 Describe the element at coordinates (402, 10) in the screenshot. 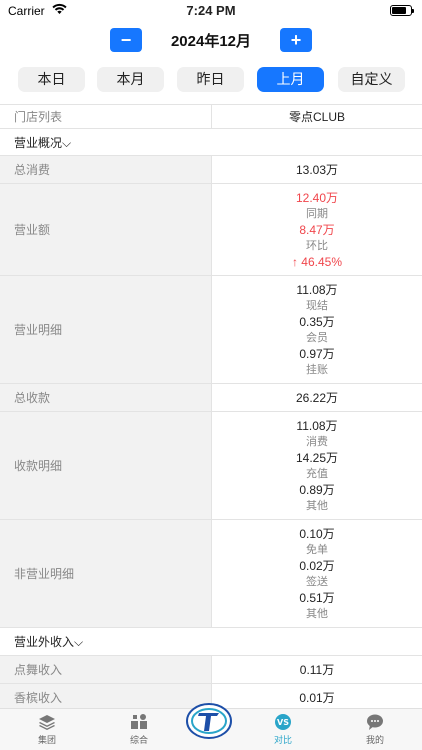

I see `battery-icon` at that location.